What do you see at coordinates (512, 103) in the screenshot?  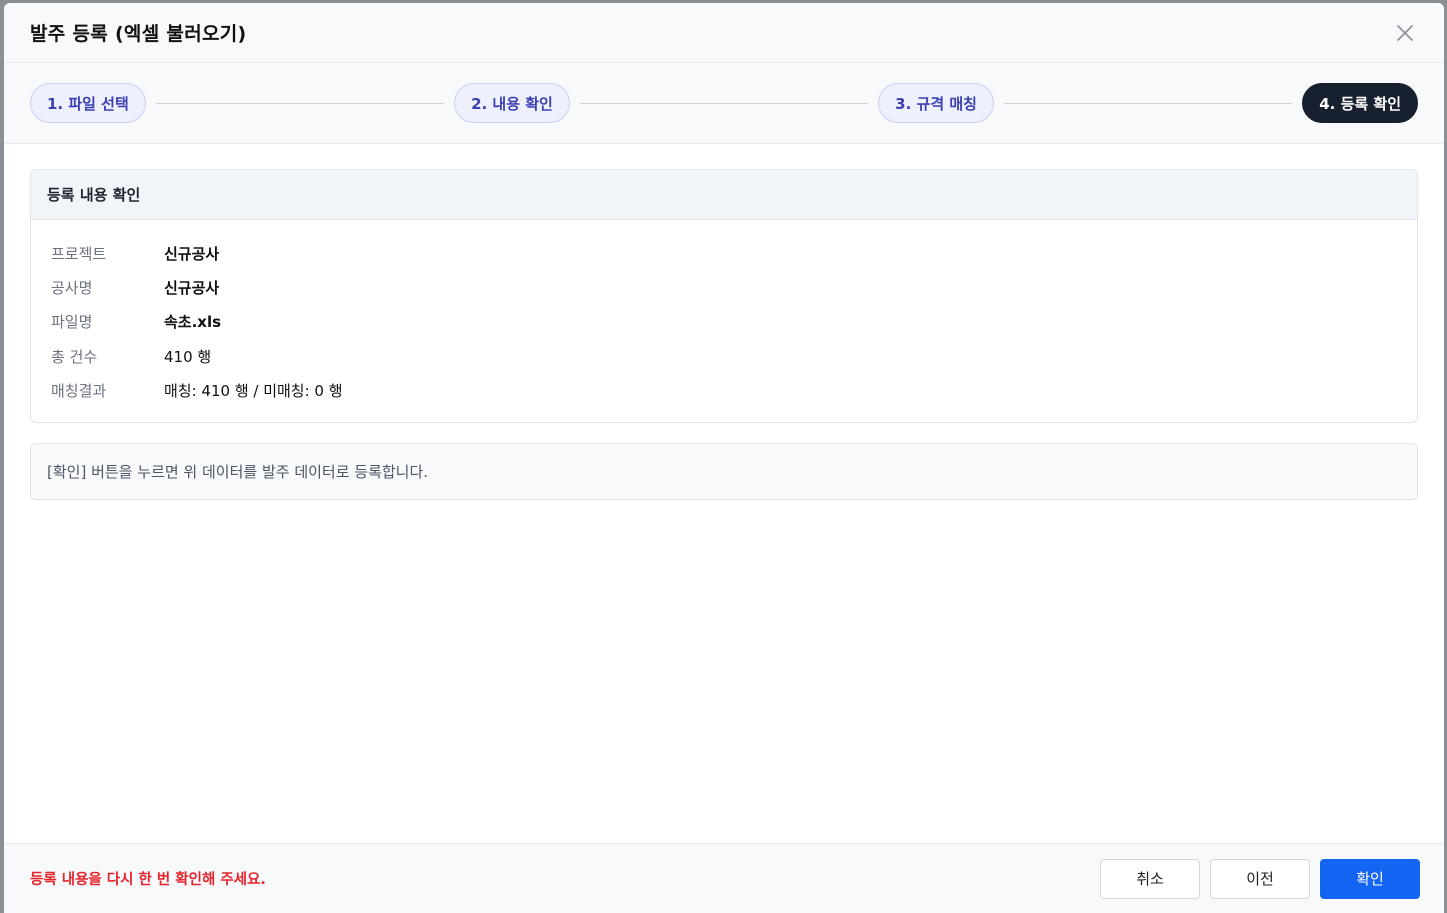 I see `step-content-review: 2. 내용 확인` at bounding box center [512, 103].